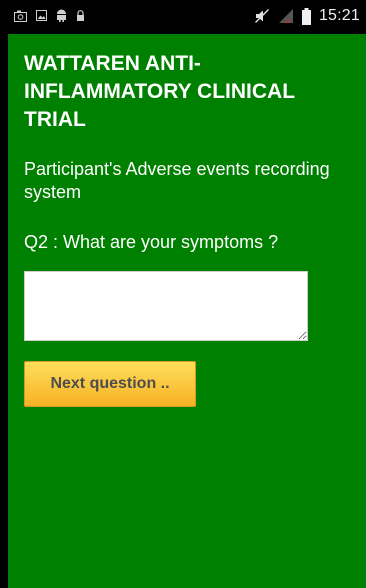  What do you see at coordinates (110, 384) in the screenshot?
I see `next-question-button: Next question ..` at bounding box center [110, 384].